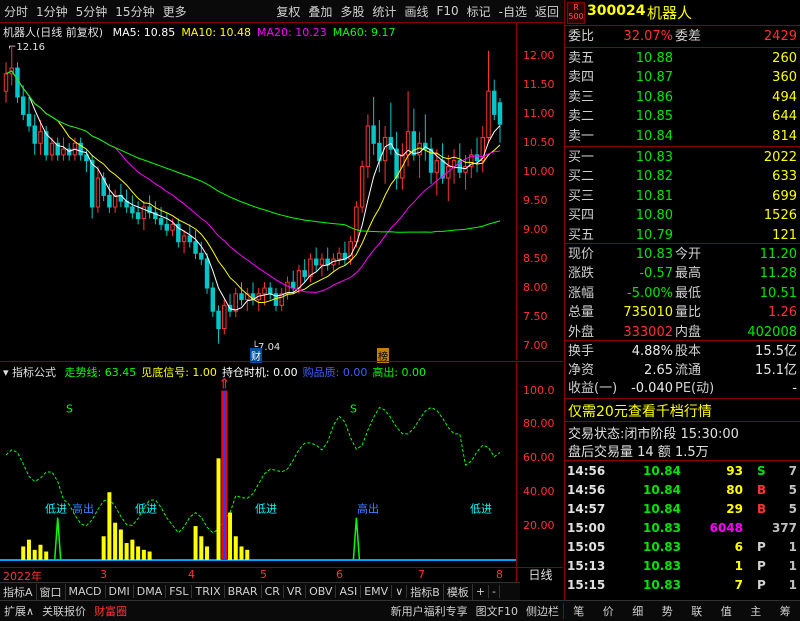 Image resolution: width=800 pixels, height=621 pixels. Describe the element at coordinates (69, 409) in the screenshot. I see `s-mark: S` at that location.